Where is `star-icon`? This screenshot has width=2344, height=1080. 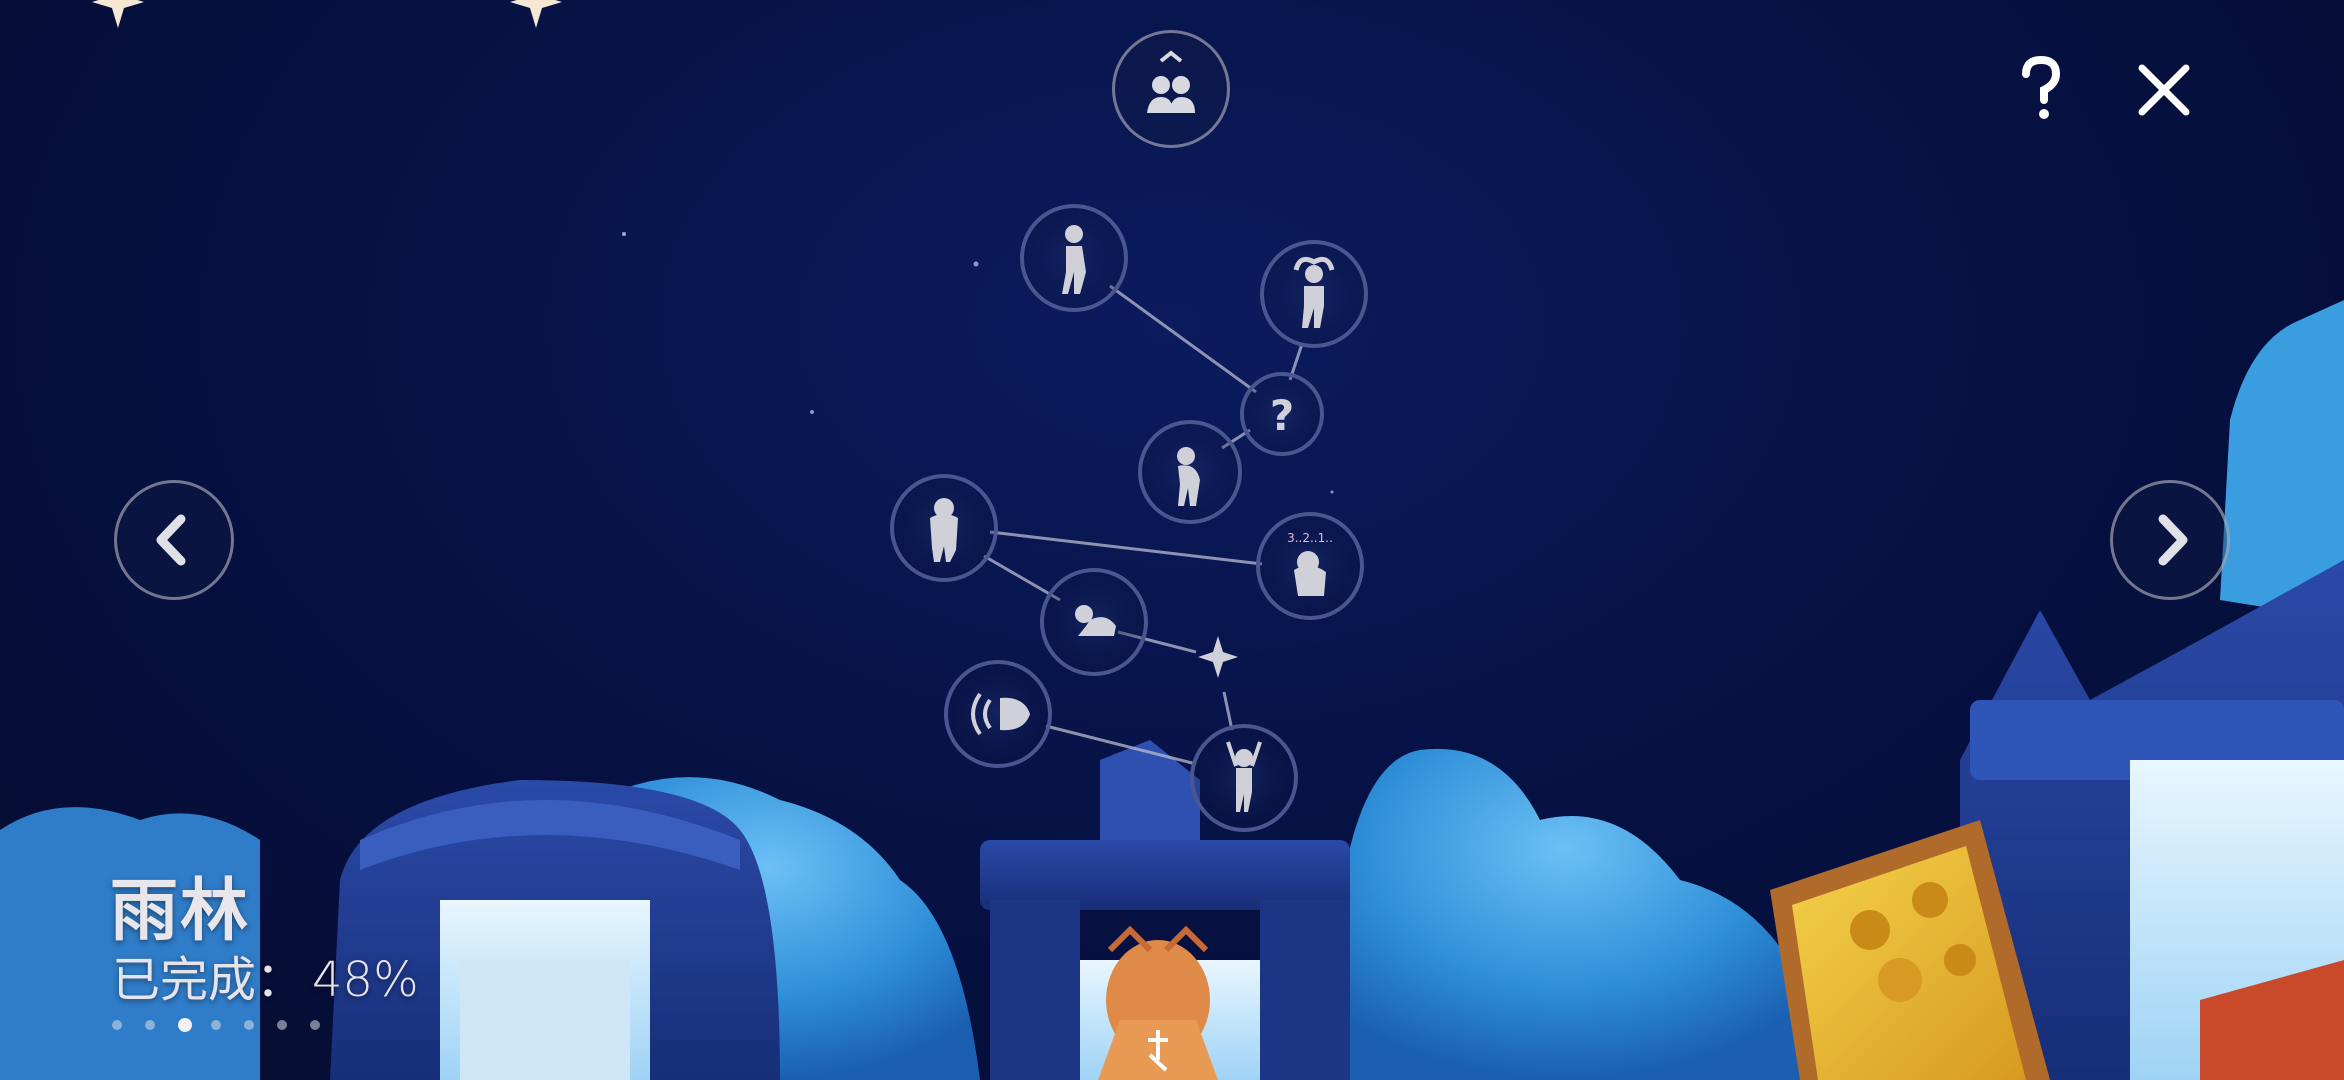 star-icon is located at coordinates (1218, 657).